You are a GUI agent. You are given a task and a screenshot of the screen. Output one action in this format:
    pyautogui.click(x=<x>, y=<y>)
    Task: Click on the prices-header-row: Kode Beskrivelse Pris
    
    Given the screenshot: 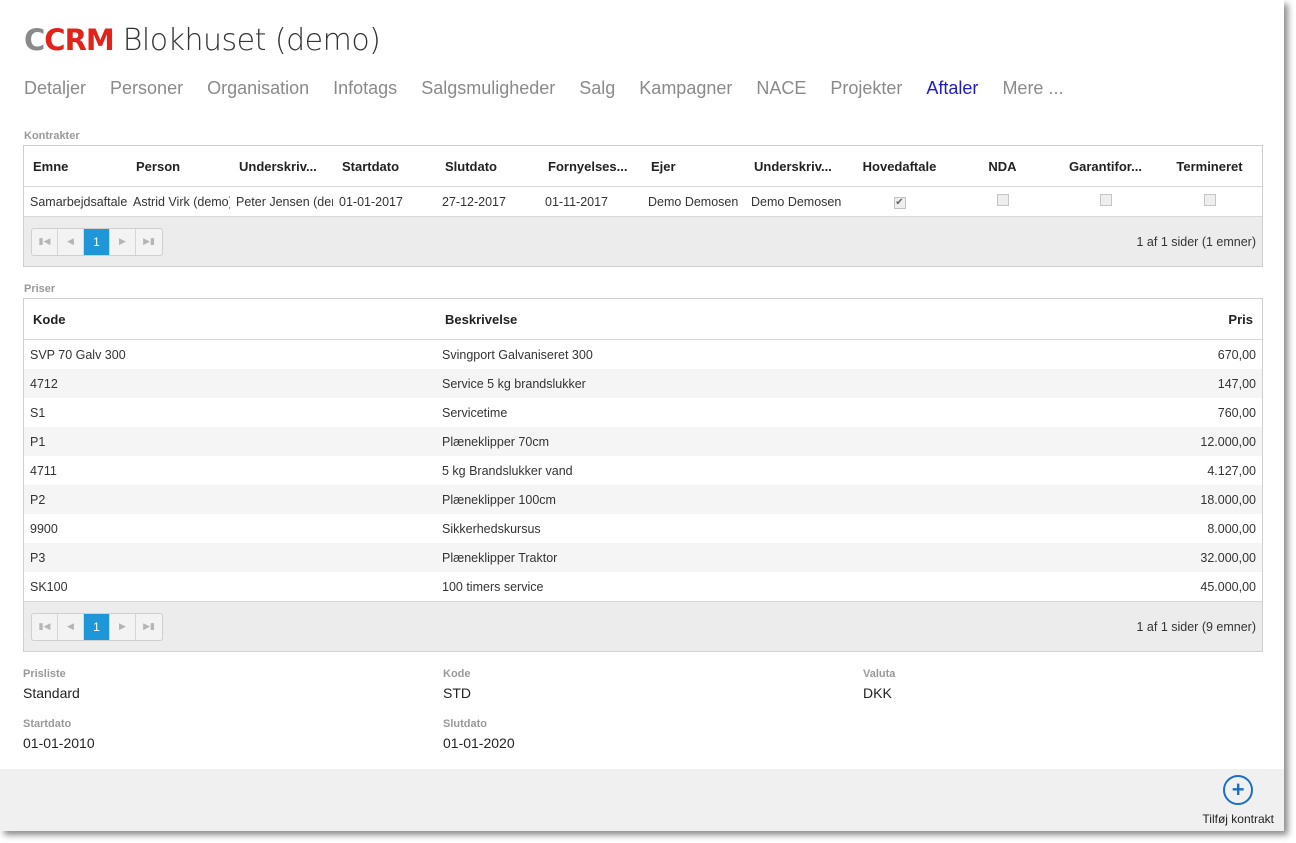 What is the action you would take?
    pyautogui.click(x=643, y=319)
    